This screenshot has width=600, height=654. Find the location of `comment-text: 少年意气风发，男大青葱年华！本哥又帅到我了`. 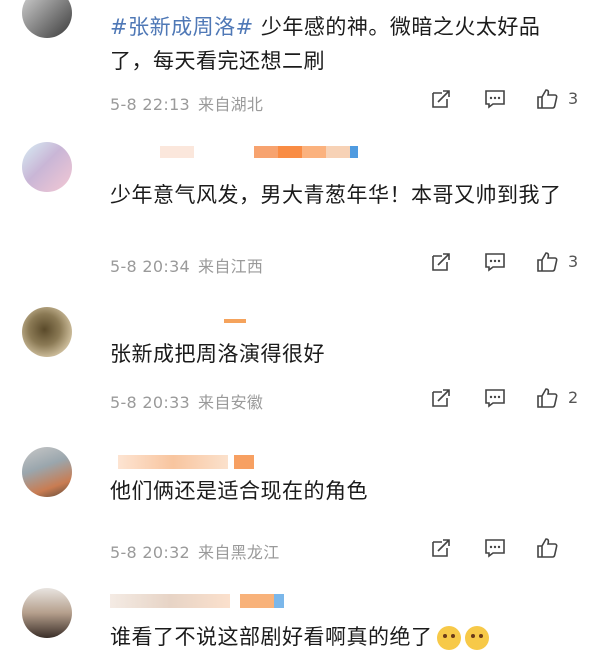

comment-text: 少年意气风发，男大青葱年华！本哥又帅到我了 is located at coordinates (336, 195).